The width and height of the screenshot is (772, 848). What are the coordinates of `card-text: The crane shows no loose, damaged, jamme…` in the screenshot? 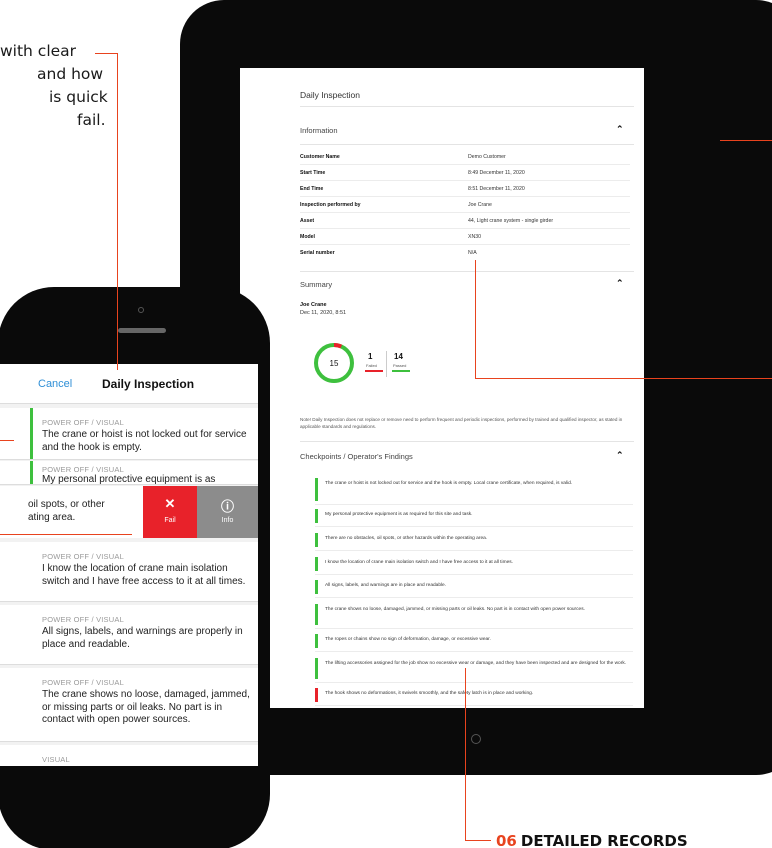 It's located at (146, 707).